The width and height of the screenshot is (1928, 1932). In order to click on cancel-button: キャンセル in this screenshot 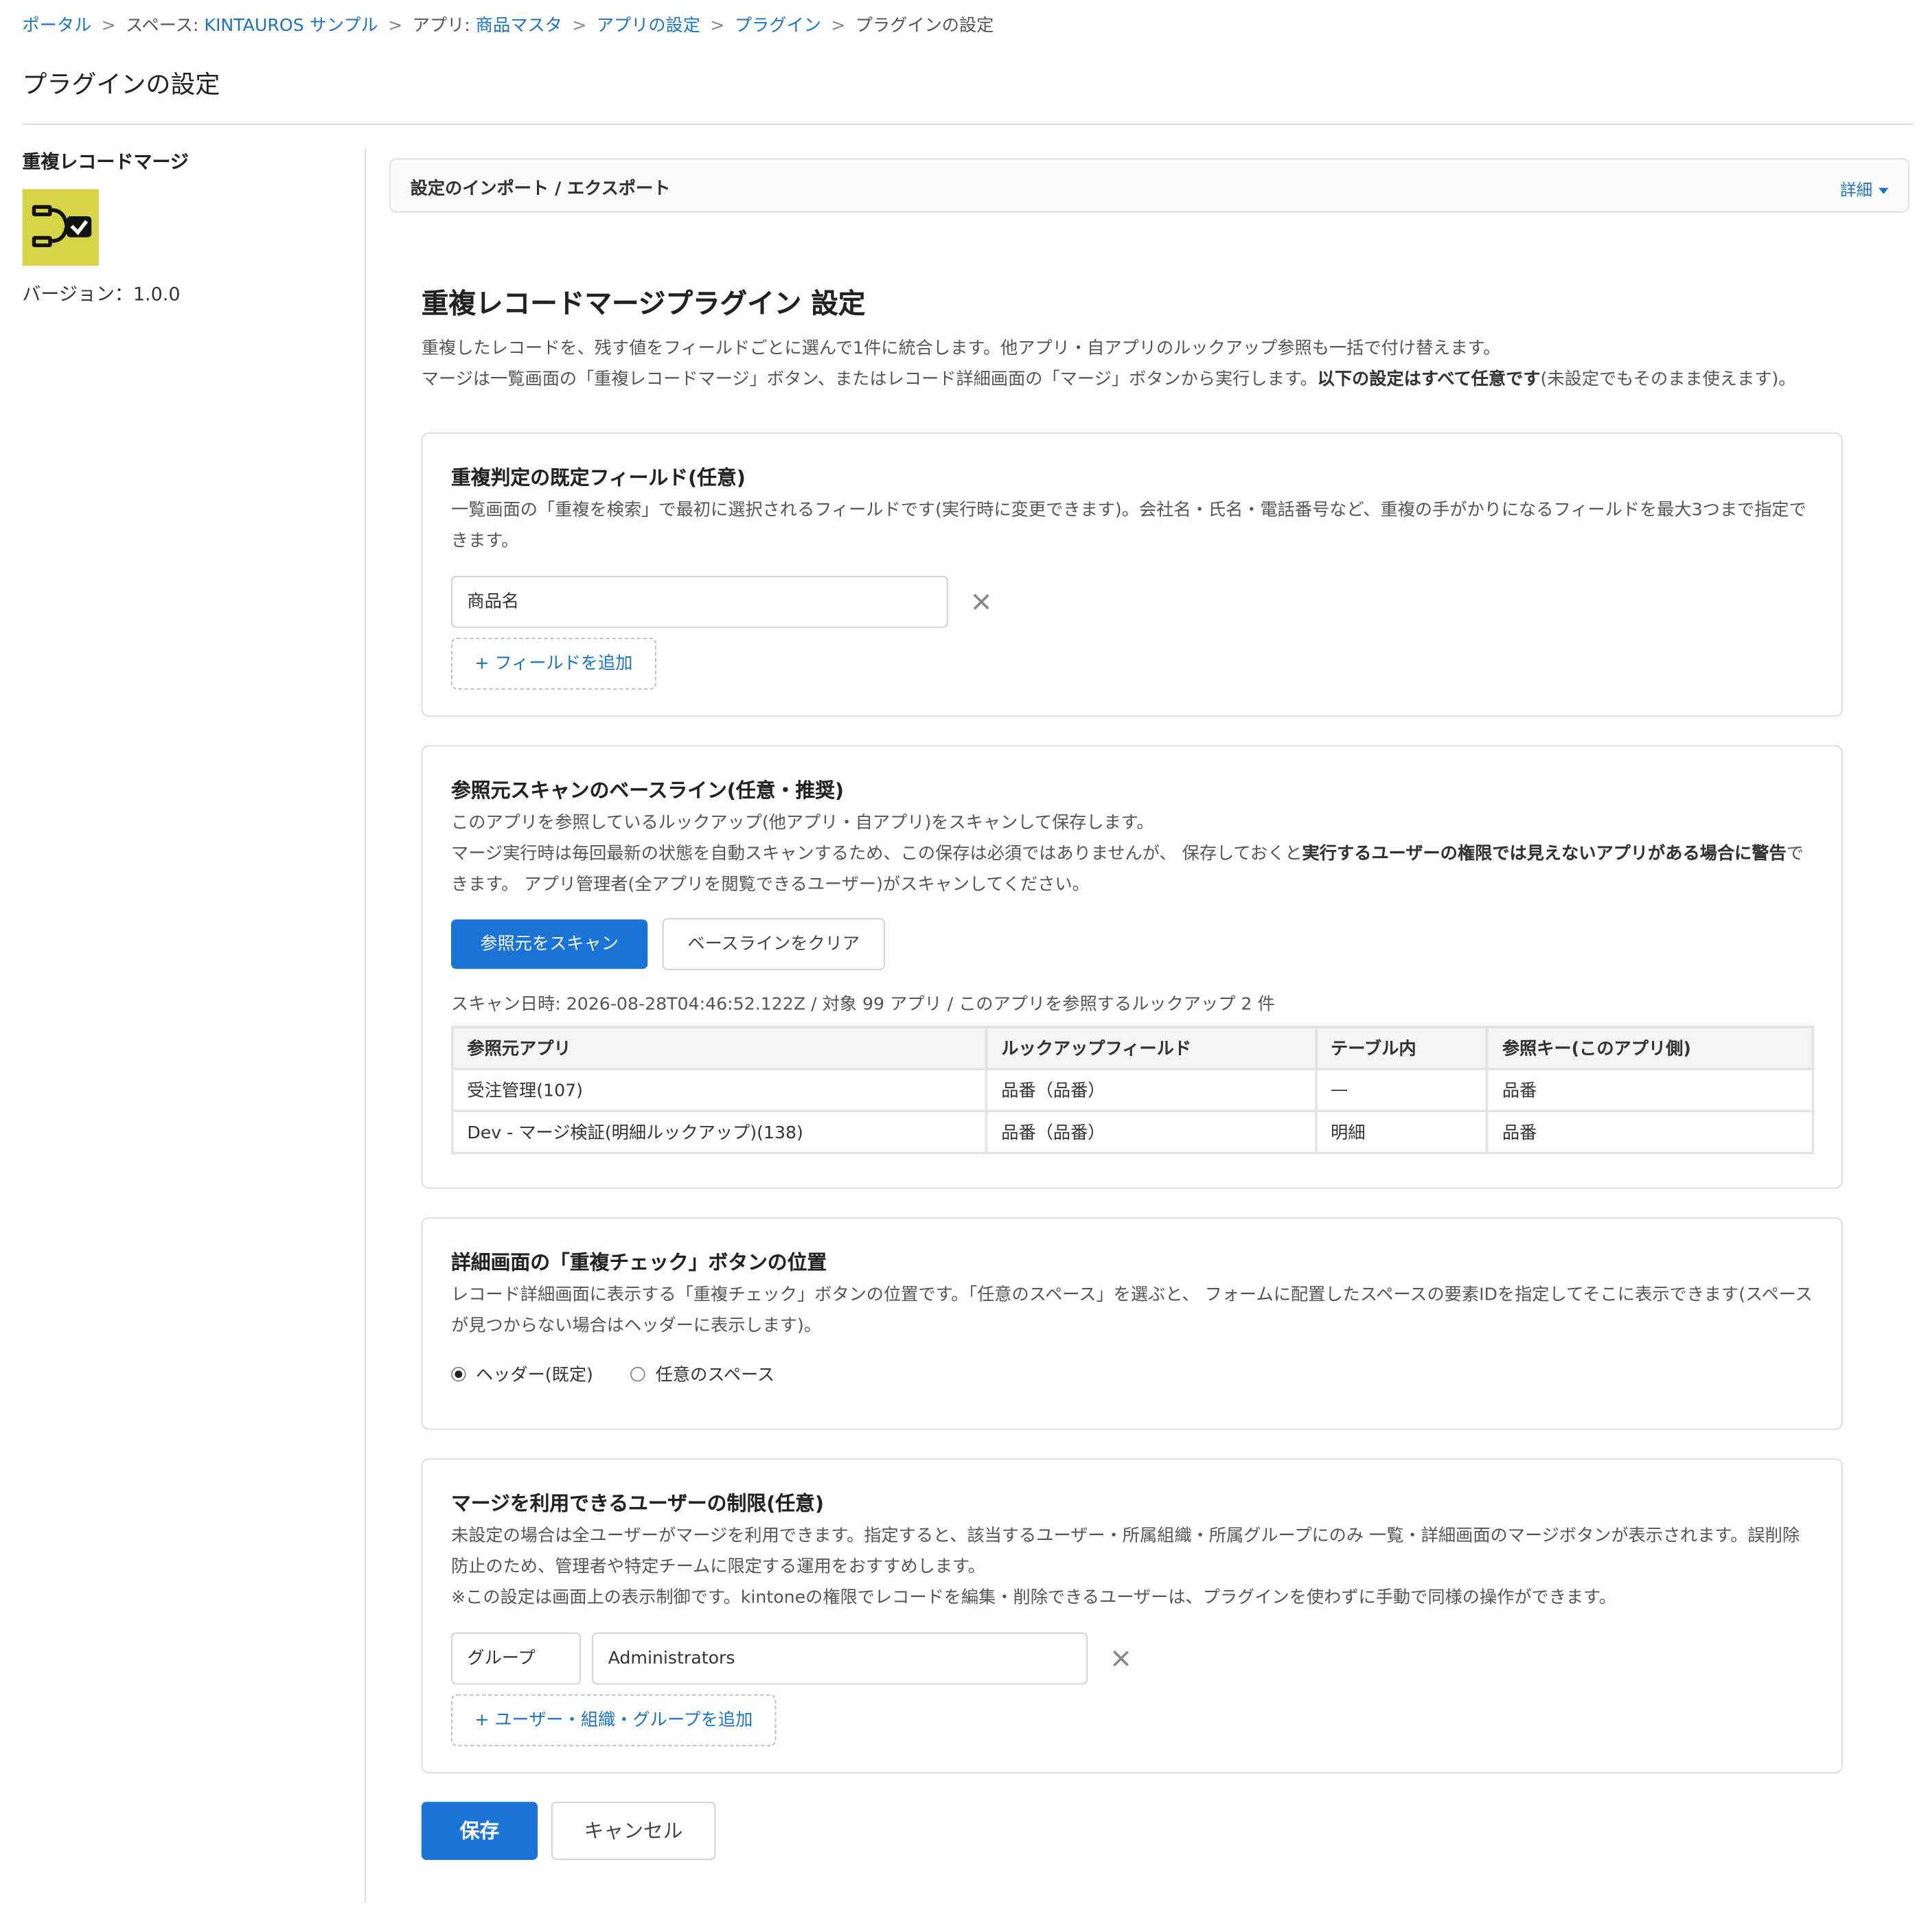, I will do `click(633, 1831)`.